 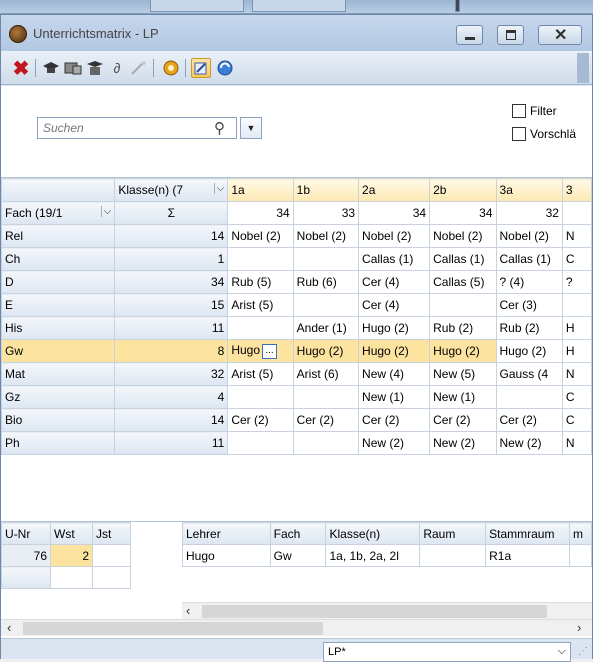 I want to click on matrix-cell: New (5), so click(x=463, y=374).